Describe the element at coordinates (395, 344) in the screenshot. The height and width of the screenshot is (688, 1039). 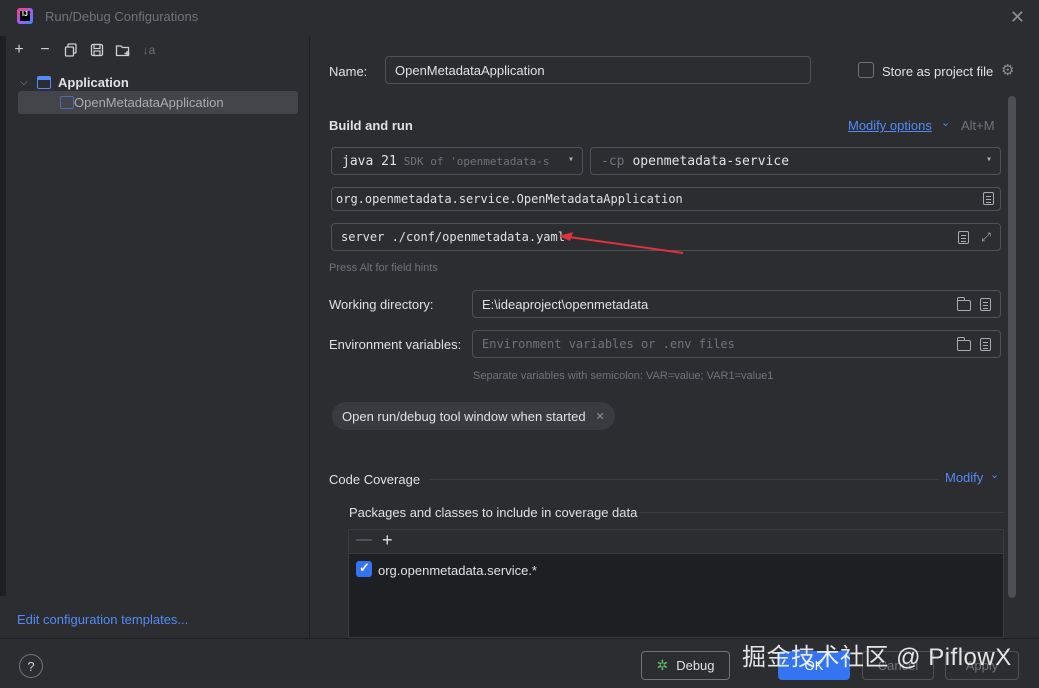
I see `environment-variables-label: Environment variables:` at that location.